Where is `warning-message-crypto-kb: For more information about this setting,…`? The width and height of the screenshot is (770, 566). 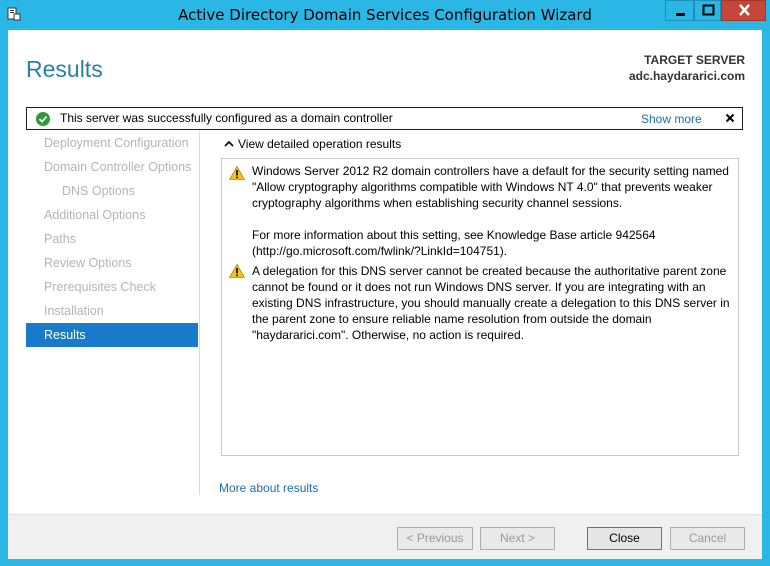 warning-message-crypto-kb: For more information about this setting,… is located at coordinates (454, 243).